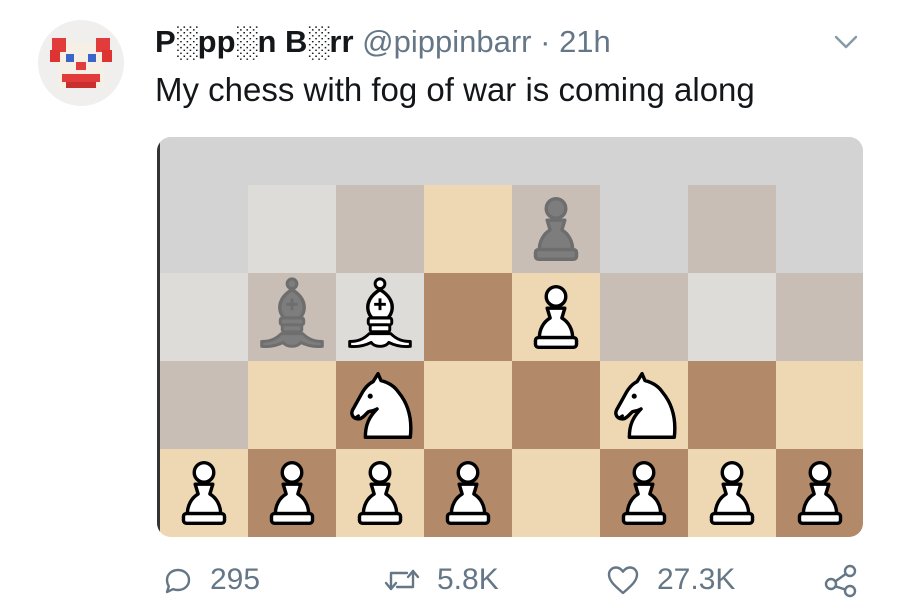 This screenshot has width=900, height=610. I want to click on avatar, so click(81, 63).